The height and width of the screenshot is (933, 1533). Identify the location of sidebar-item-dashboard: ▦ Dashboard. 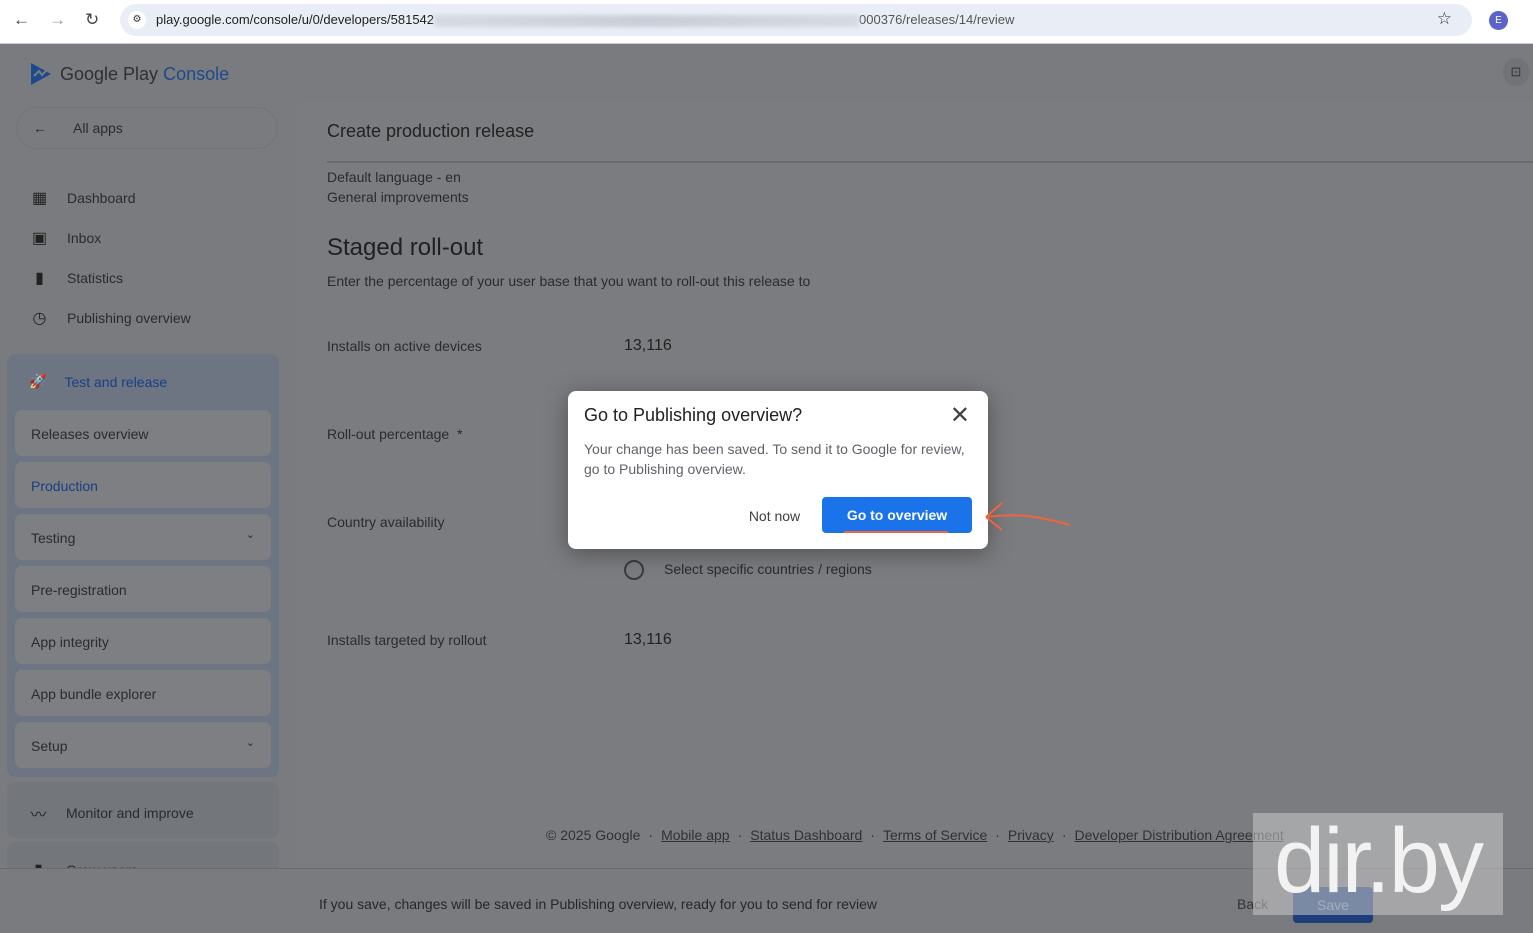
(83, 198).